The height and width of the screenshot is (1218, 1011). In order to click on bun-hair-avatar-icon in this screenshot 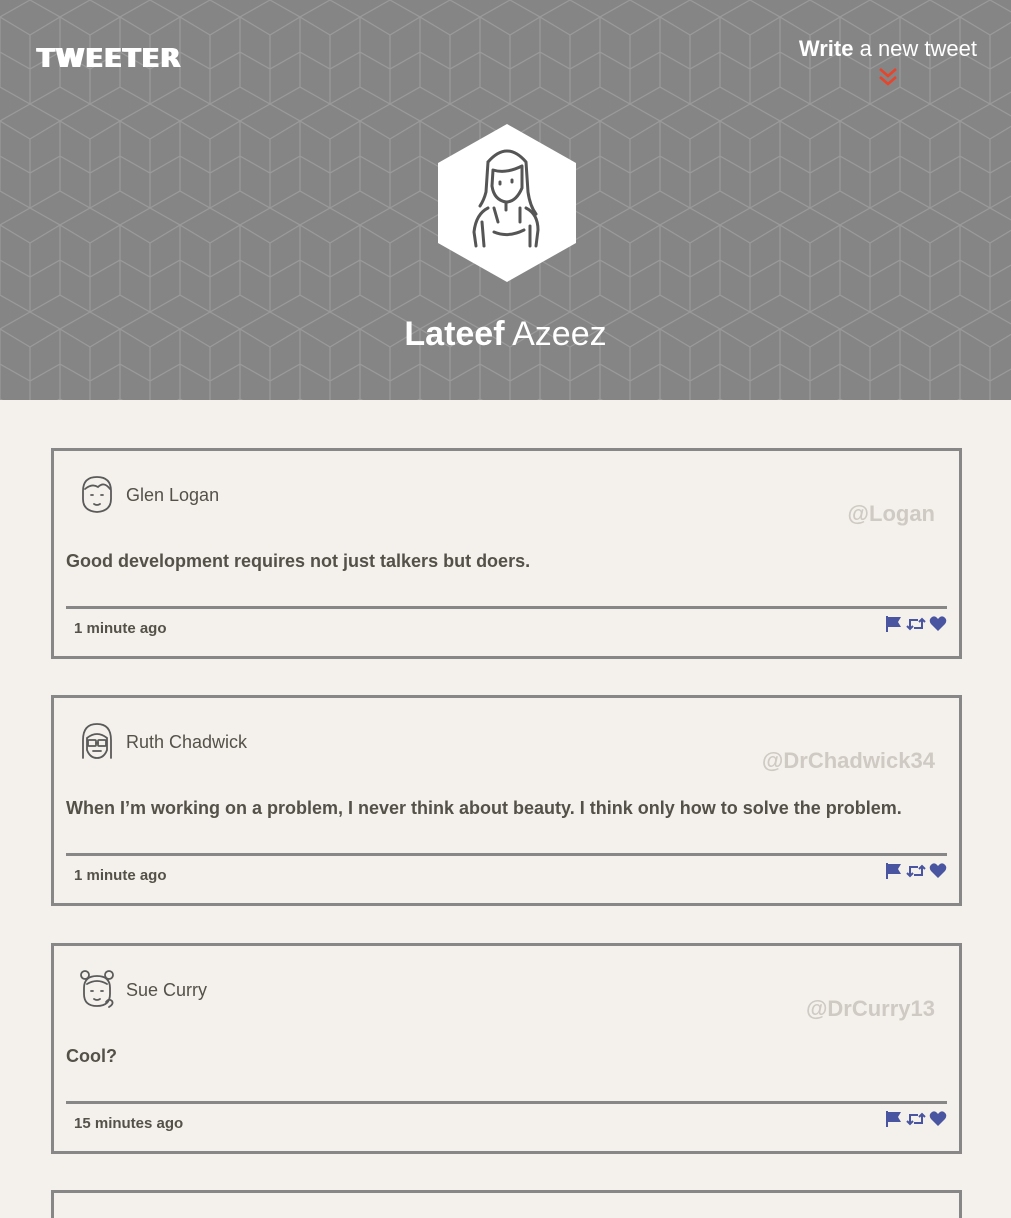, I will do `click(97, 989)`.